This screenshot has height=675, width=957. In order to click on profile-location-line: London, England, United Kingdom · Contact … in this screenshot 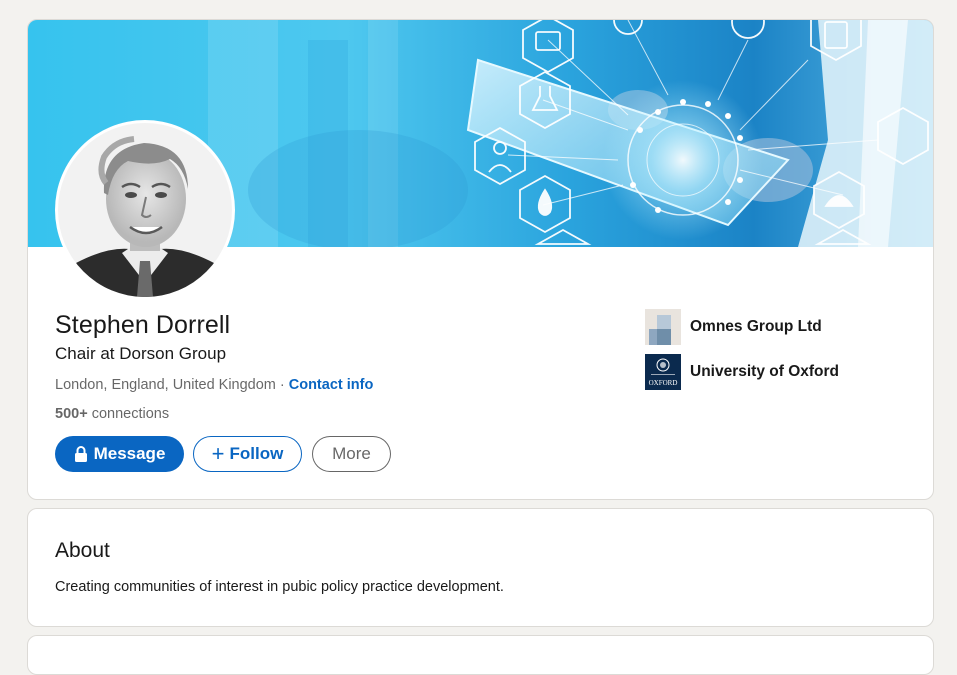, I will do `click(214, 385)`.